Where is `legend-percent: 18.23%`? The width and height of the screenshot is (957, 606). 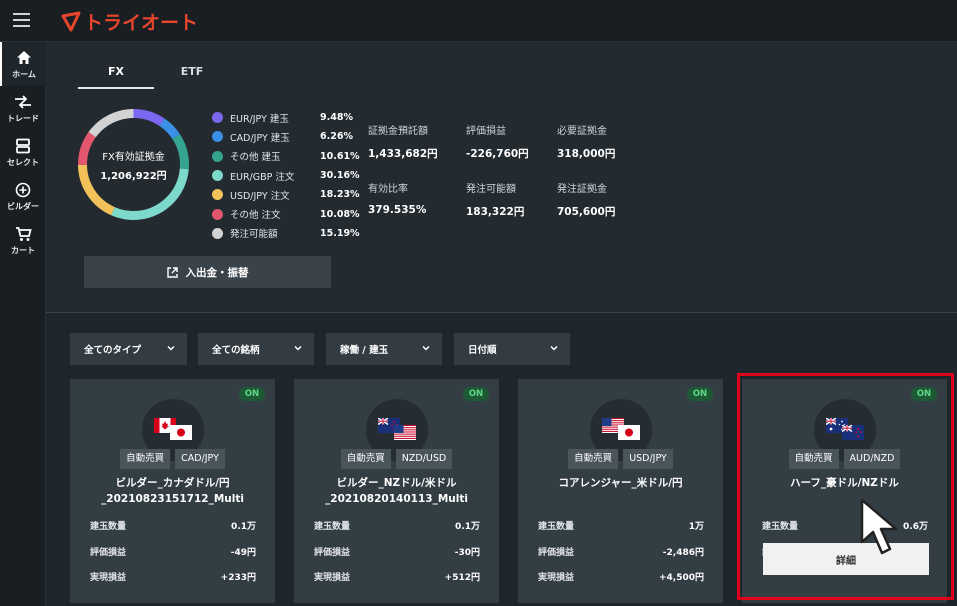 legend-percent: 18.23% is located at coordinates (340, 195).